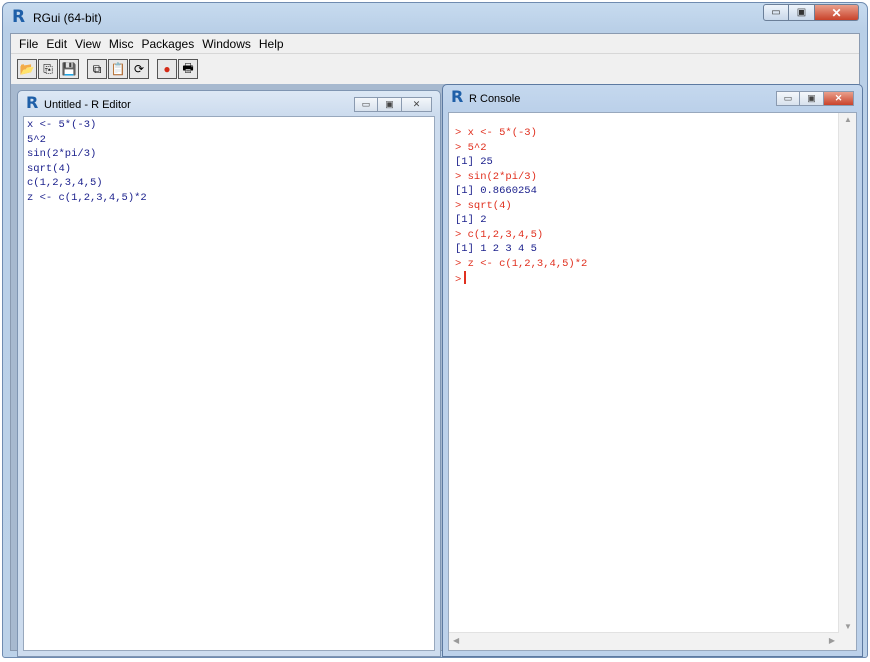  Describe the element at coordinates (848, 626) in the screenshot. I see `scroll-down-icon: ▼` at that location.